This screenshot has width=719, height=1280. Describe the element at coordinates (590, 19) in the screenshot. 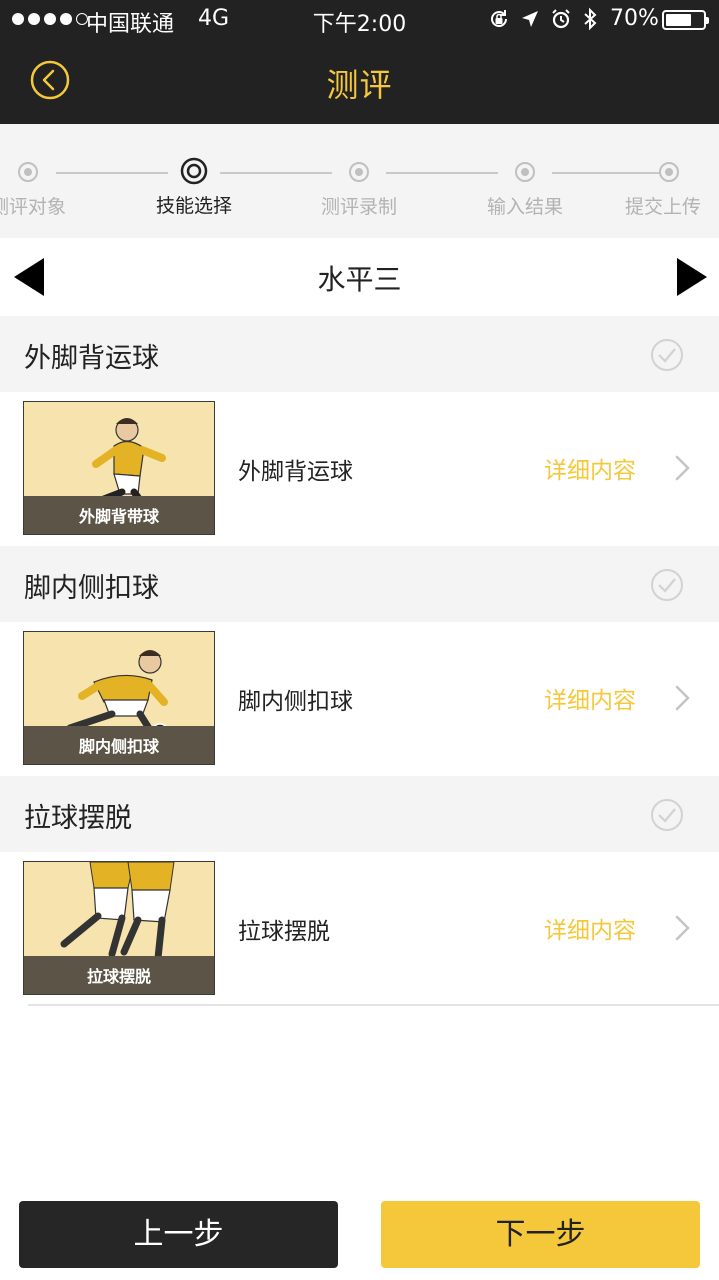

I see `bluetooth-icon` at that location.